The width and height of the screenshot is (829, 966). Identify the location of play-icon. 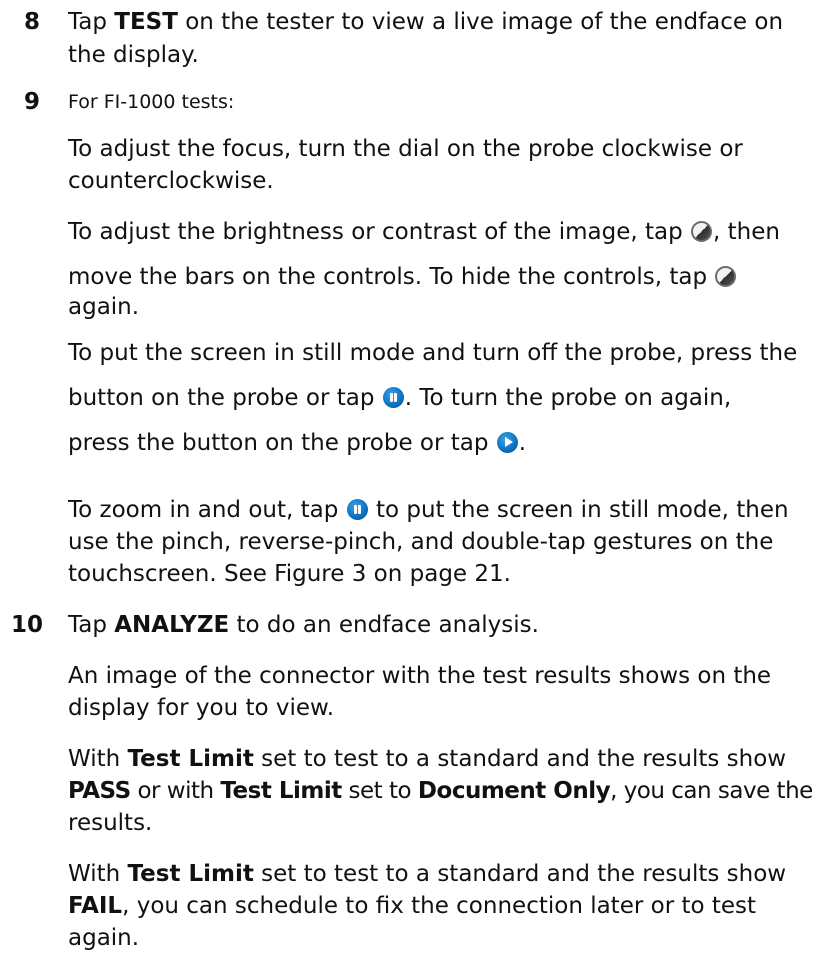
(507, 442).